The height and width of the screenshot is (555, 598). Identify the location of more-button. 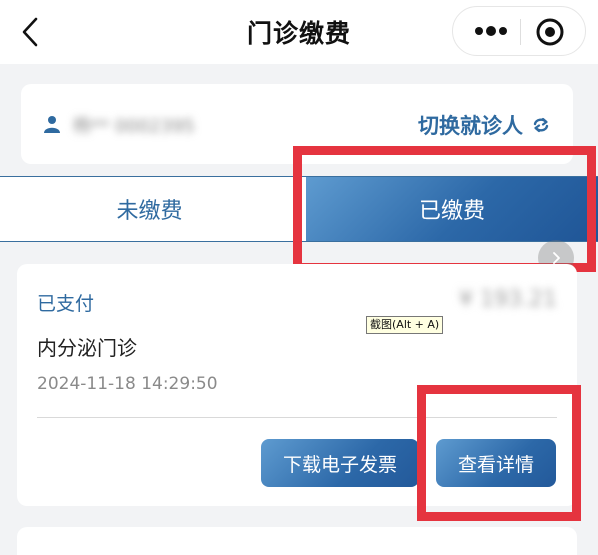
(489, 31).